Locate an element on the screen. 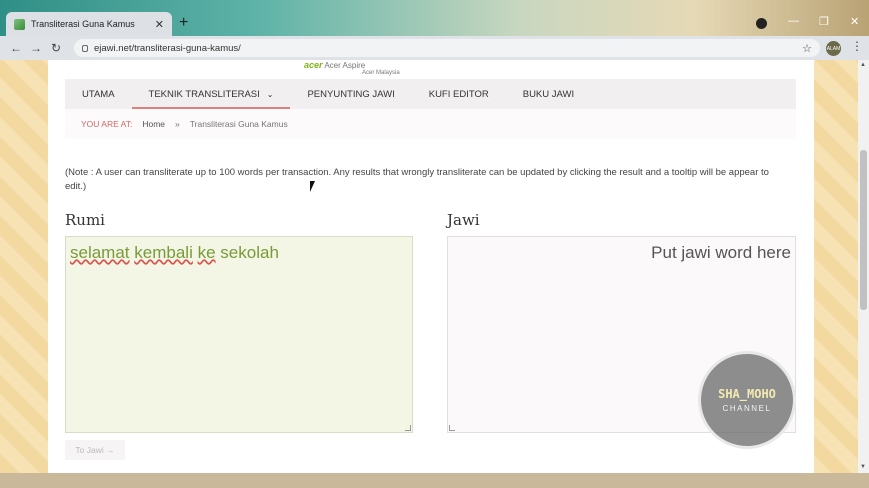  chevron-down-icon: ⌄ is located at coordinates (270, 94).